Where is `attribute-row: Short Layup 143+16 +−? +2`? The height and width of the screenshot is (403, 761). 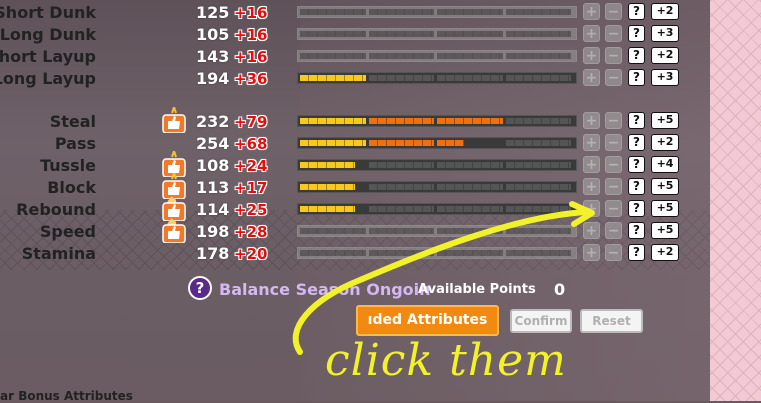 attribute-row: Short Layup 143+16 +−? +2 is located at coordinates (350, 57).